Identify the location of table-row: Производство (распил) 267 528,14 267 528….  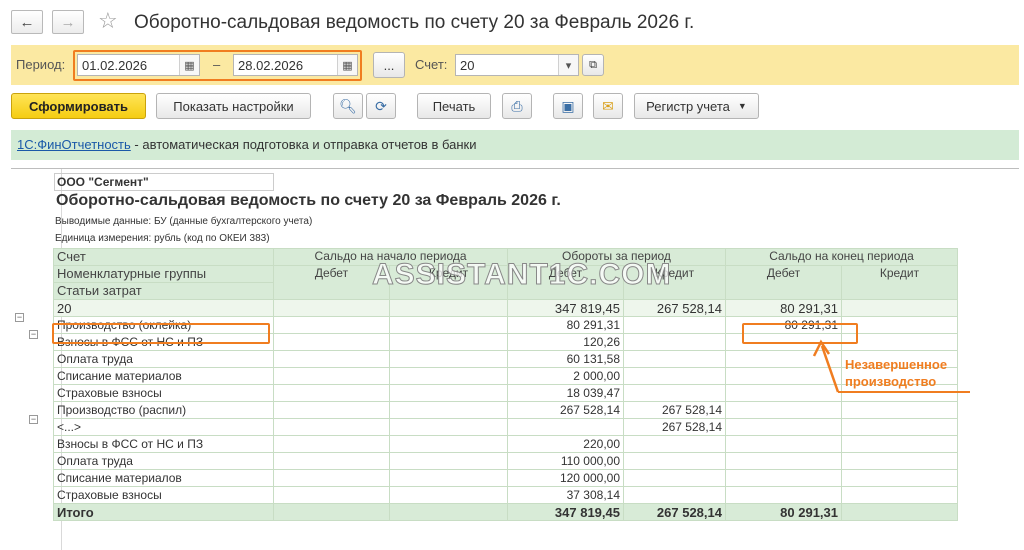
(505, 410).